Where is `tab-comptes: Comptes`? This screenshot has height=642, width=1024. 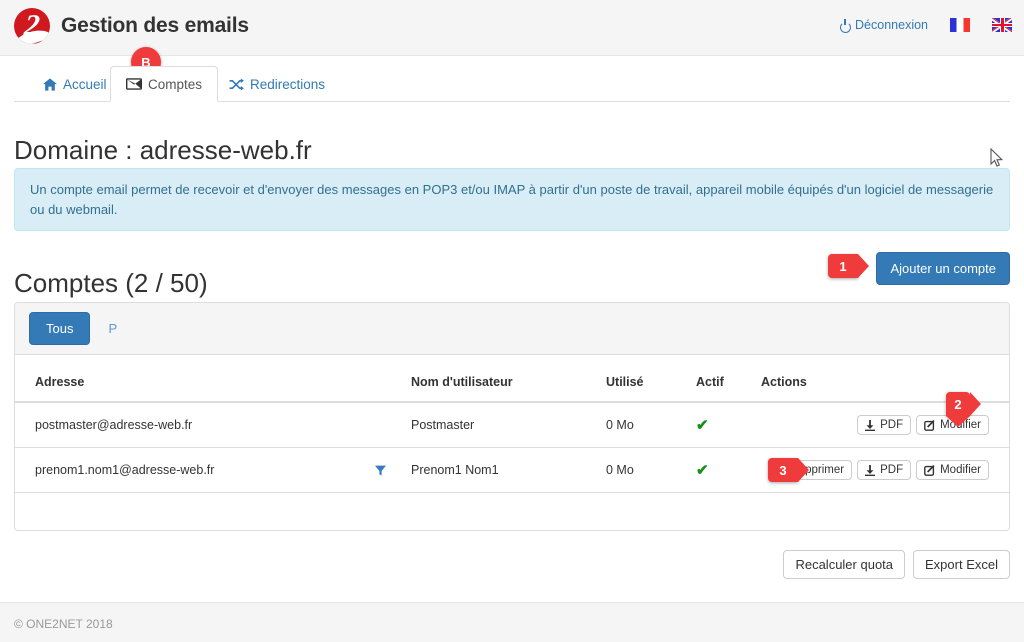
tab-comptes: Comptes is located at coordinates (164, 84).